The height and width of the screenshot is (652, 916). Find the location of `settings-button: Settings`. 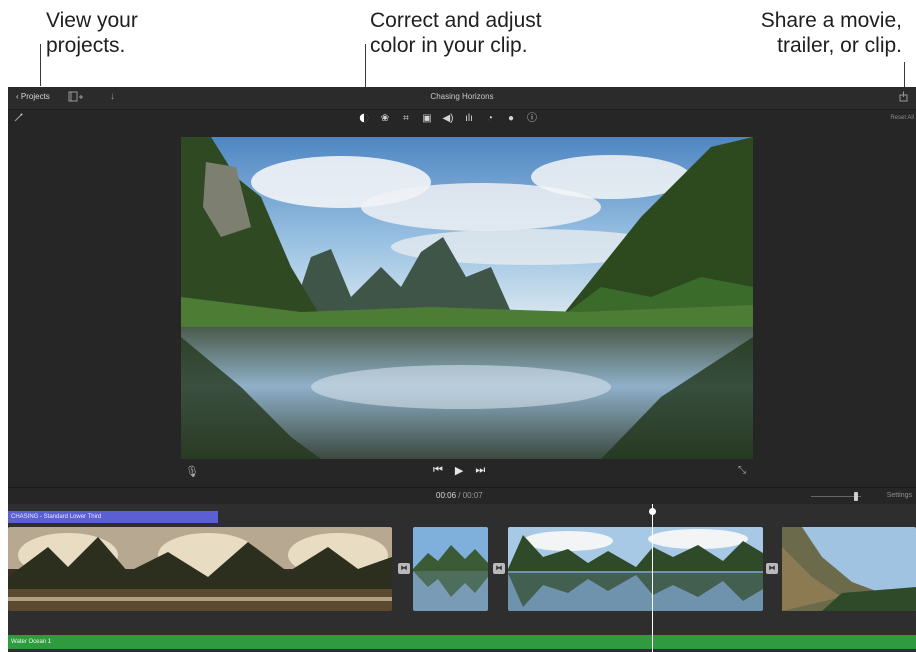

settings-button: Settings is located at coordinates (899, 495).